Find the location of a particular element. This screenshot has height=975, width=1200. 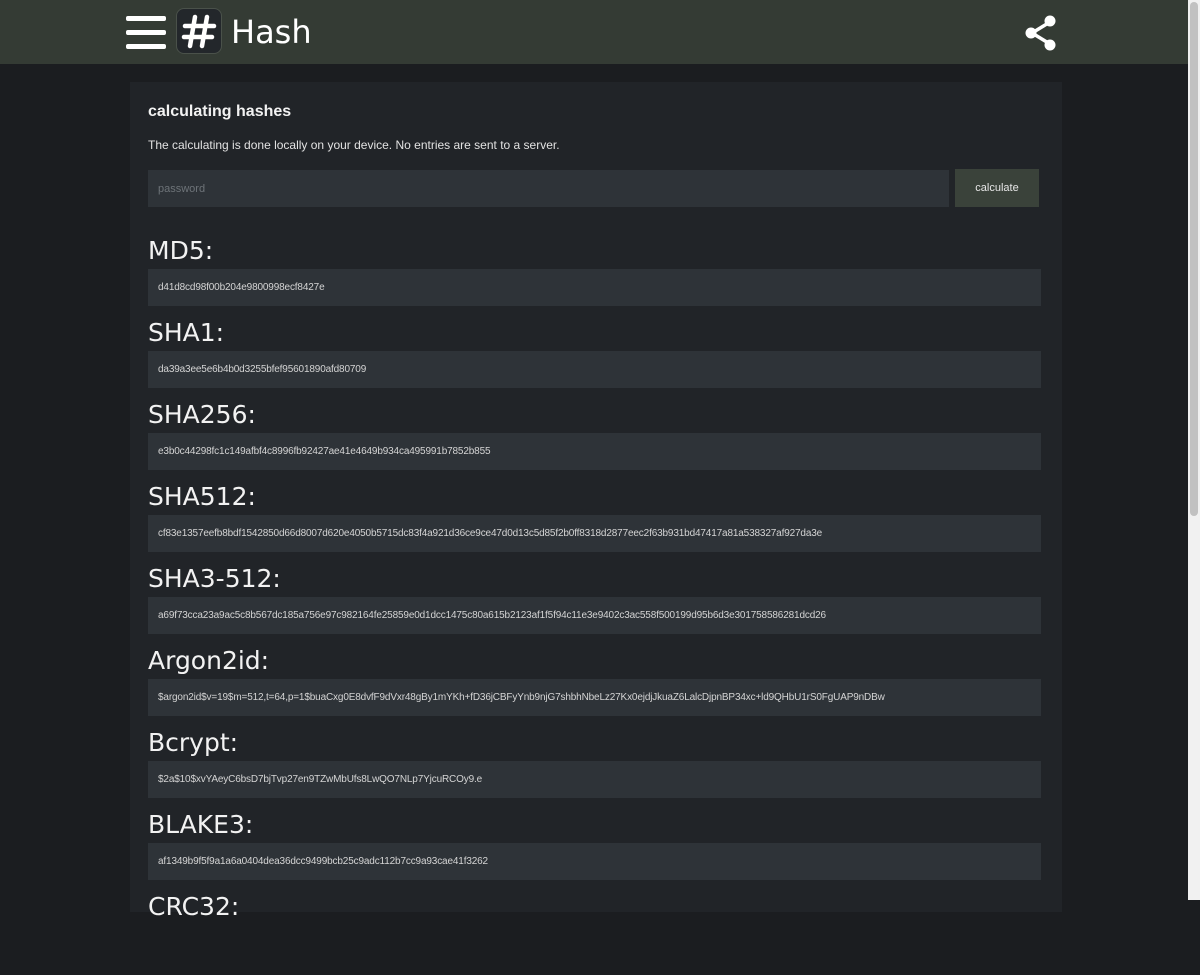

hash-section-md5: MD5: d41d8cd98f00b204e9800998ecf8427e is located at coordinates (594, 278).